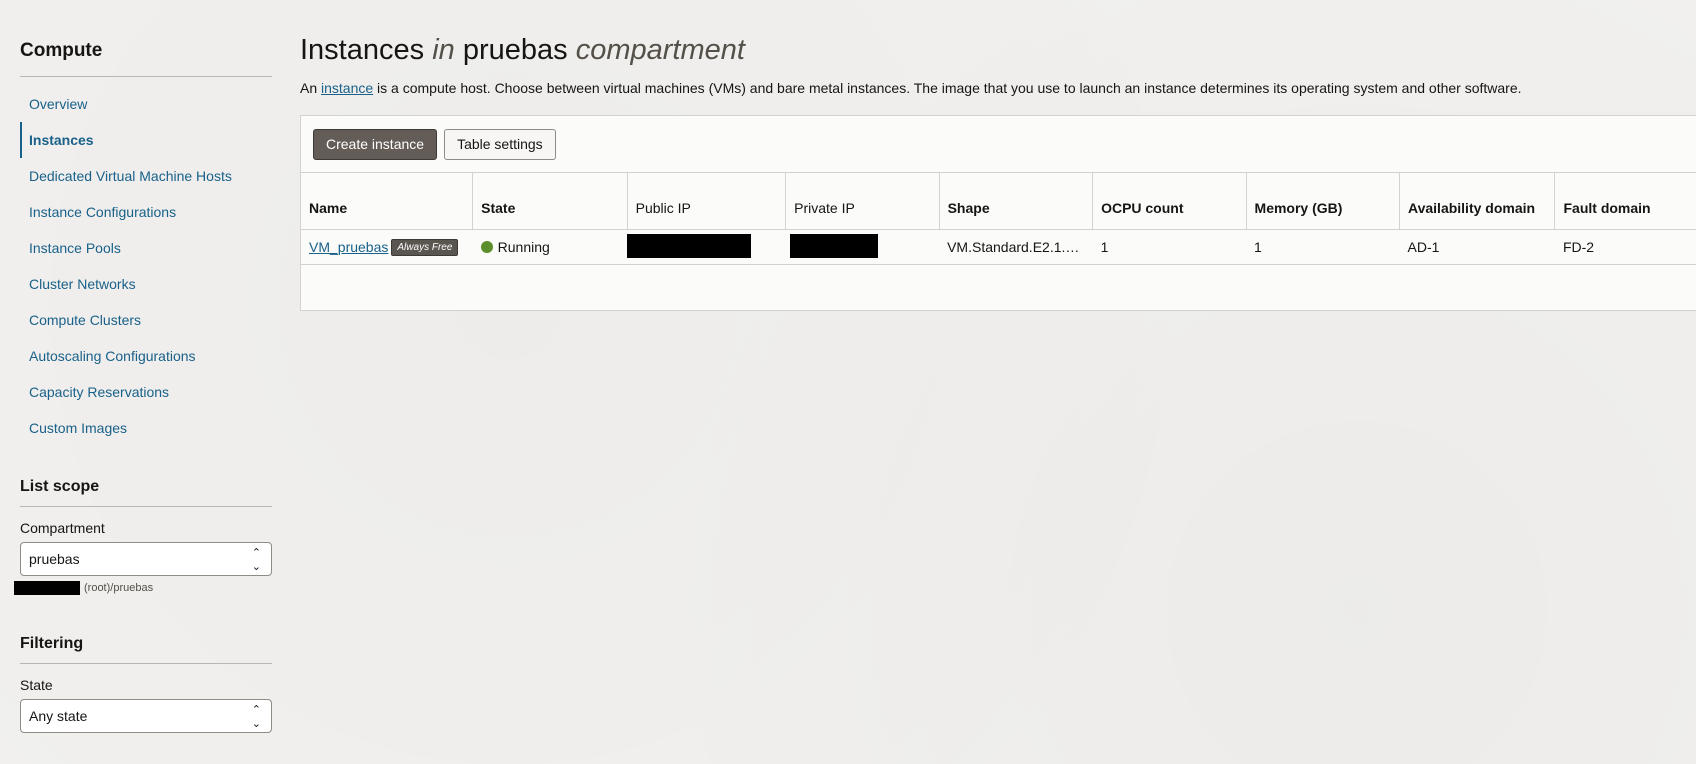 Image resolution: width=1696 pixels, height=764 pixels. What do you see at coordinates (660, 50) in the screenshot?
I see `page-title-compartment-word: compartment` at bounding box center [660, 50].